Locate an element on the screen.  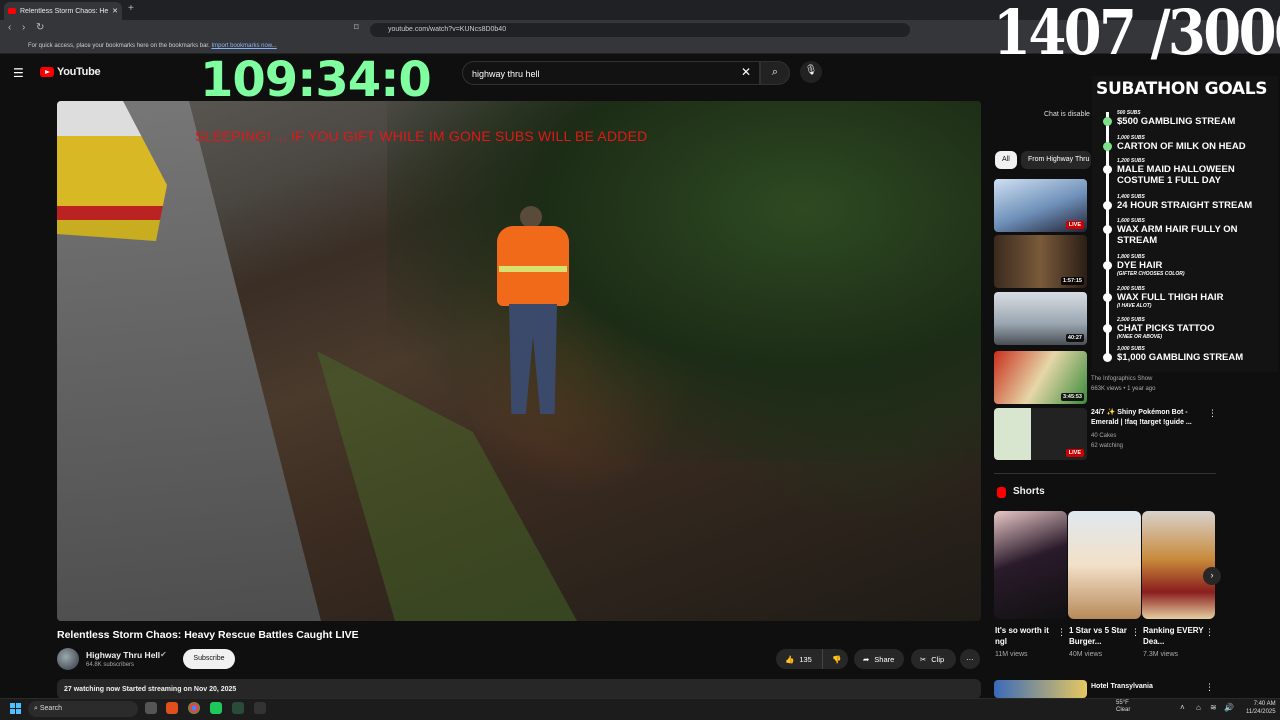
clip-label: Clip is located at coordinates (938, 659).